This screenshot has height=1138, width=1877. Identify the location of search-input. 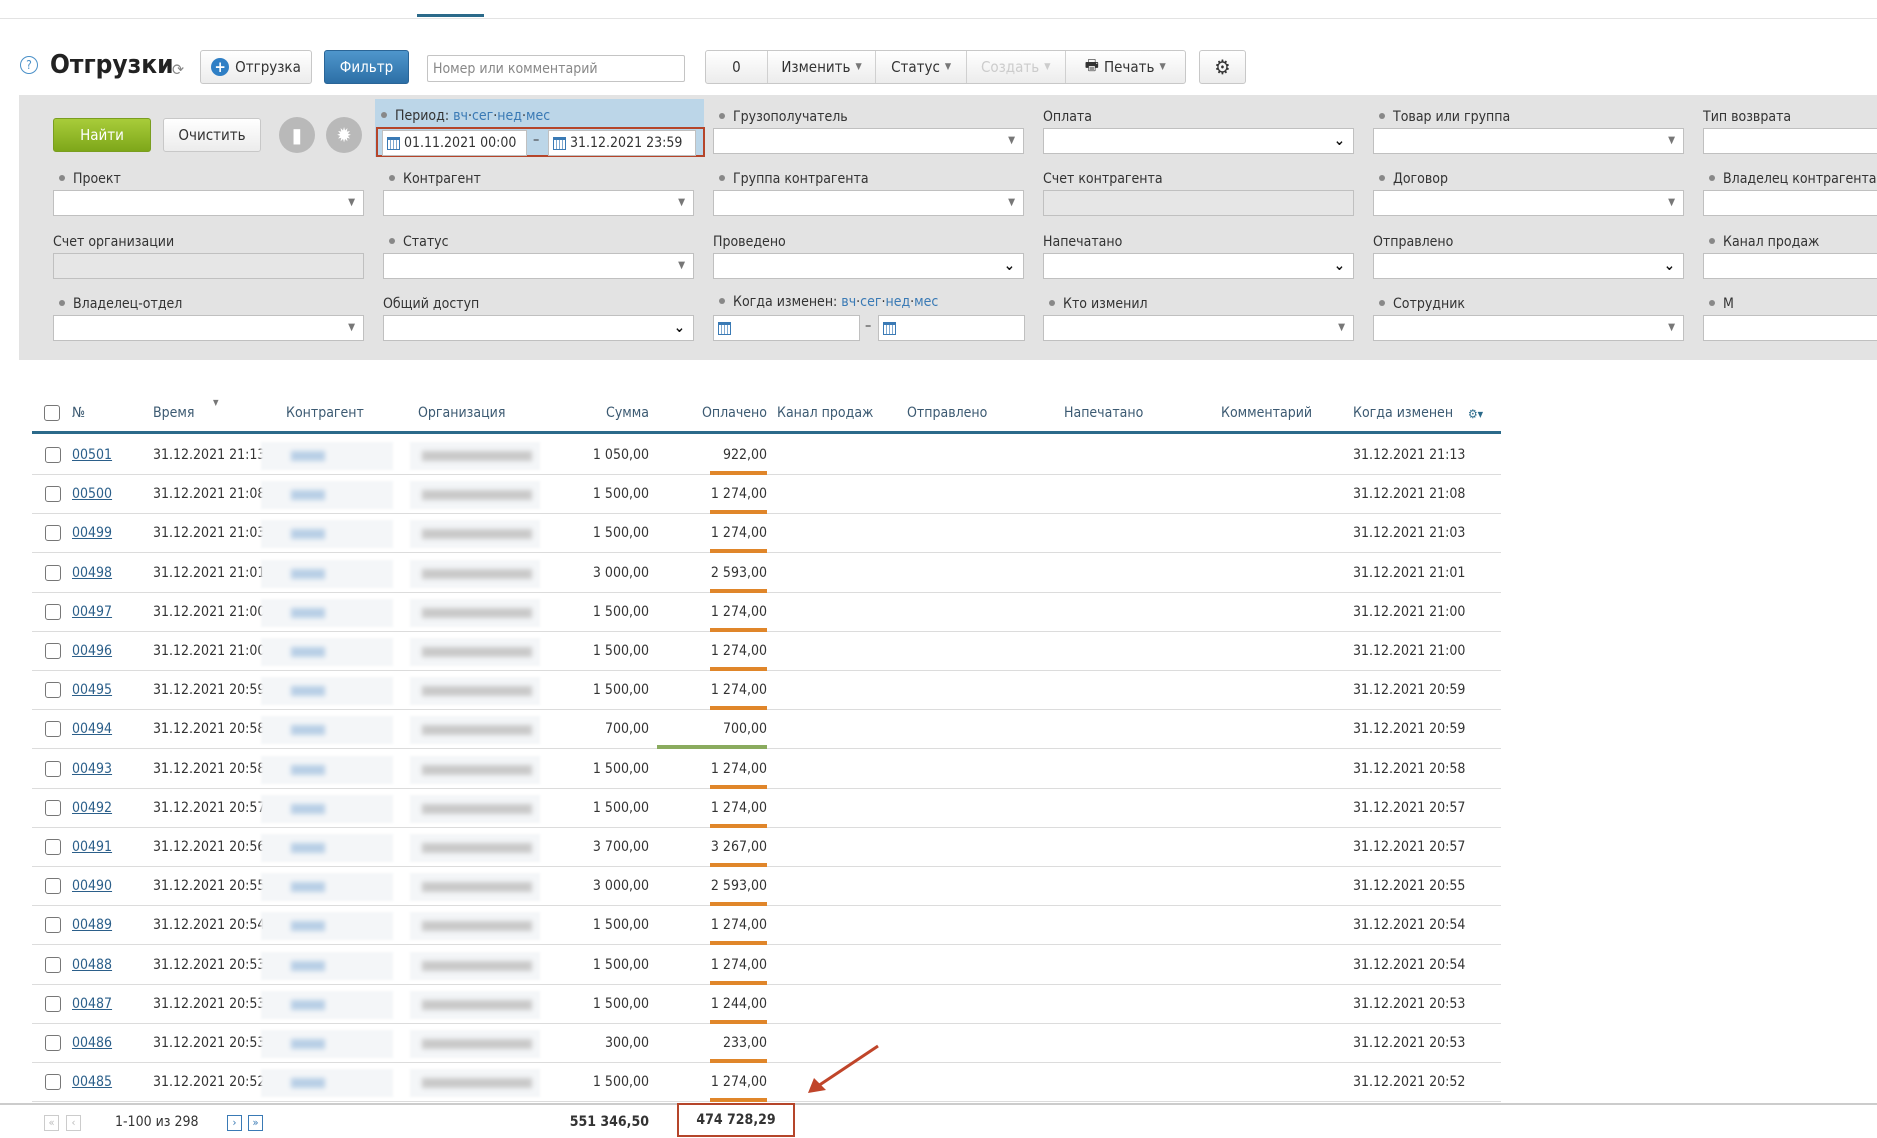
(556, 68).